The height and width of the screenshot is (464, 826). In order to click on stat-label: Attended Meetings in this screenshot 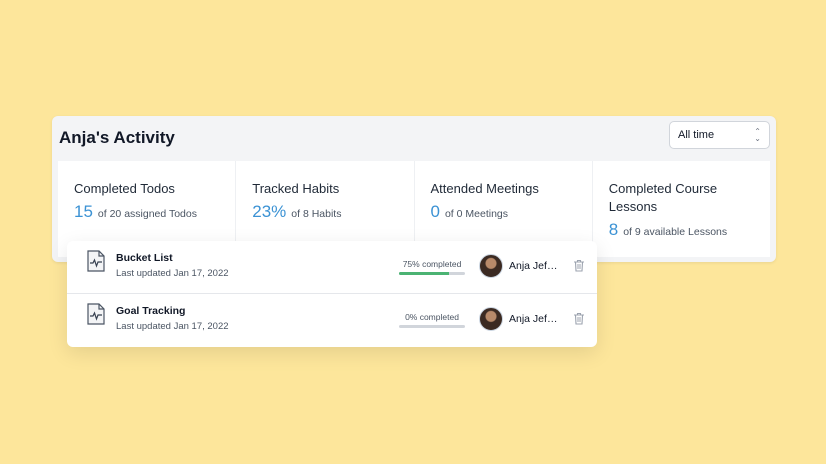, I will do `click(484, 188)`.